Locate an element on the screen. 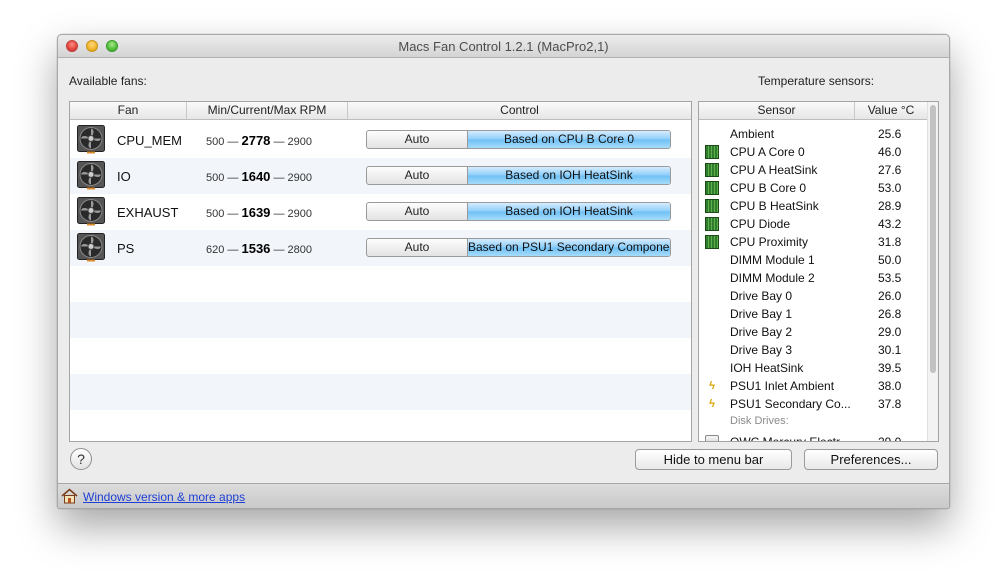  sensor-name: DIMM Module 1 is located at coordinates (772, 260).